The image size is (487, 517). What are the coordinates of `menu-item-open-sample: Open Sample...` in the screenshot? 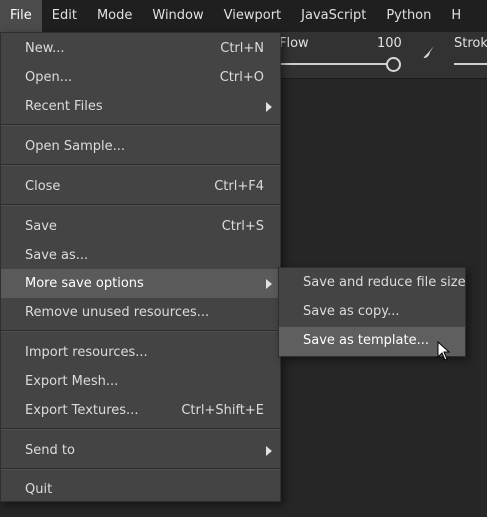 It's located at (140, 146).